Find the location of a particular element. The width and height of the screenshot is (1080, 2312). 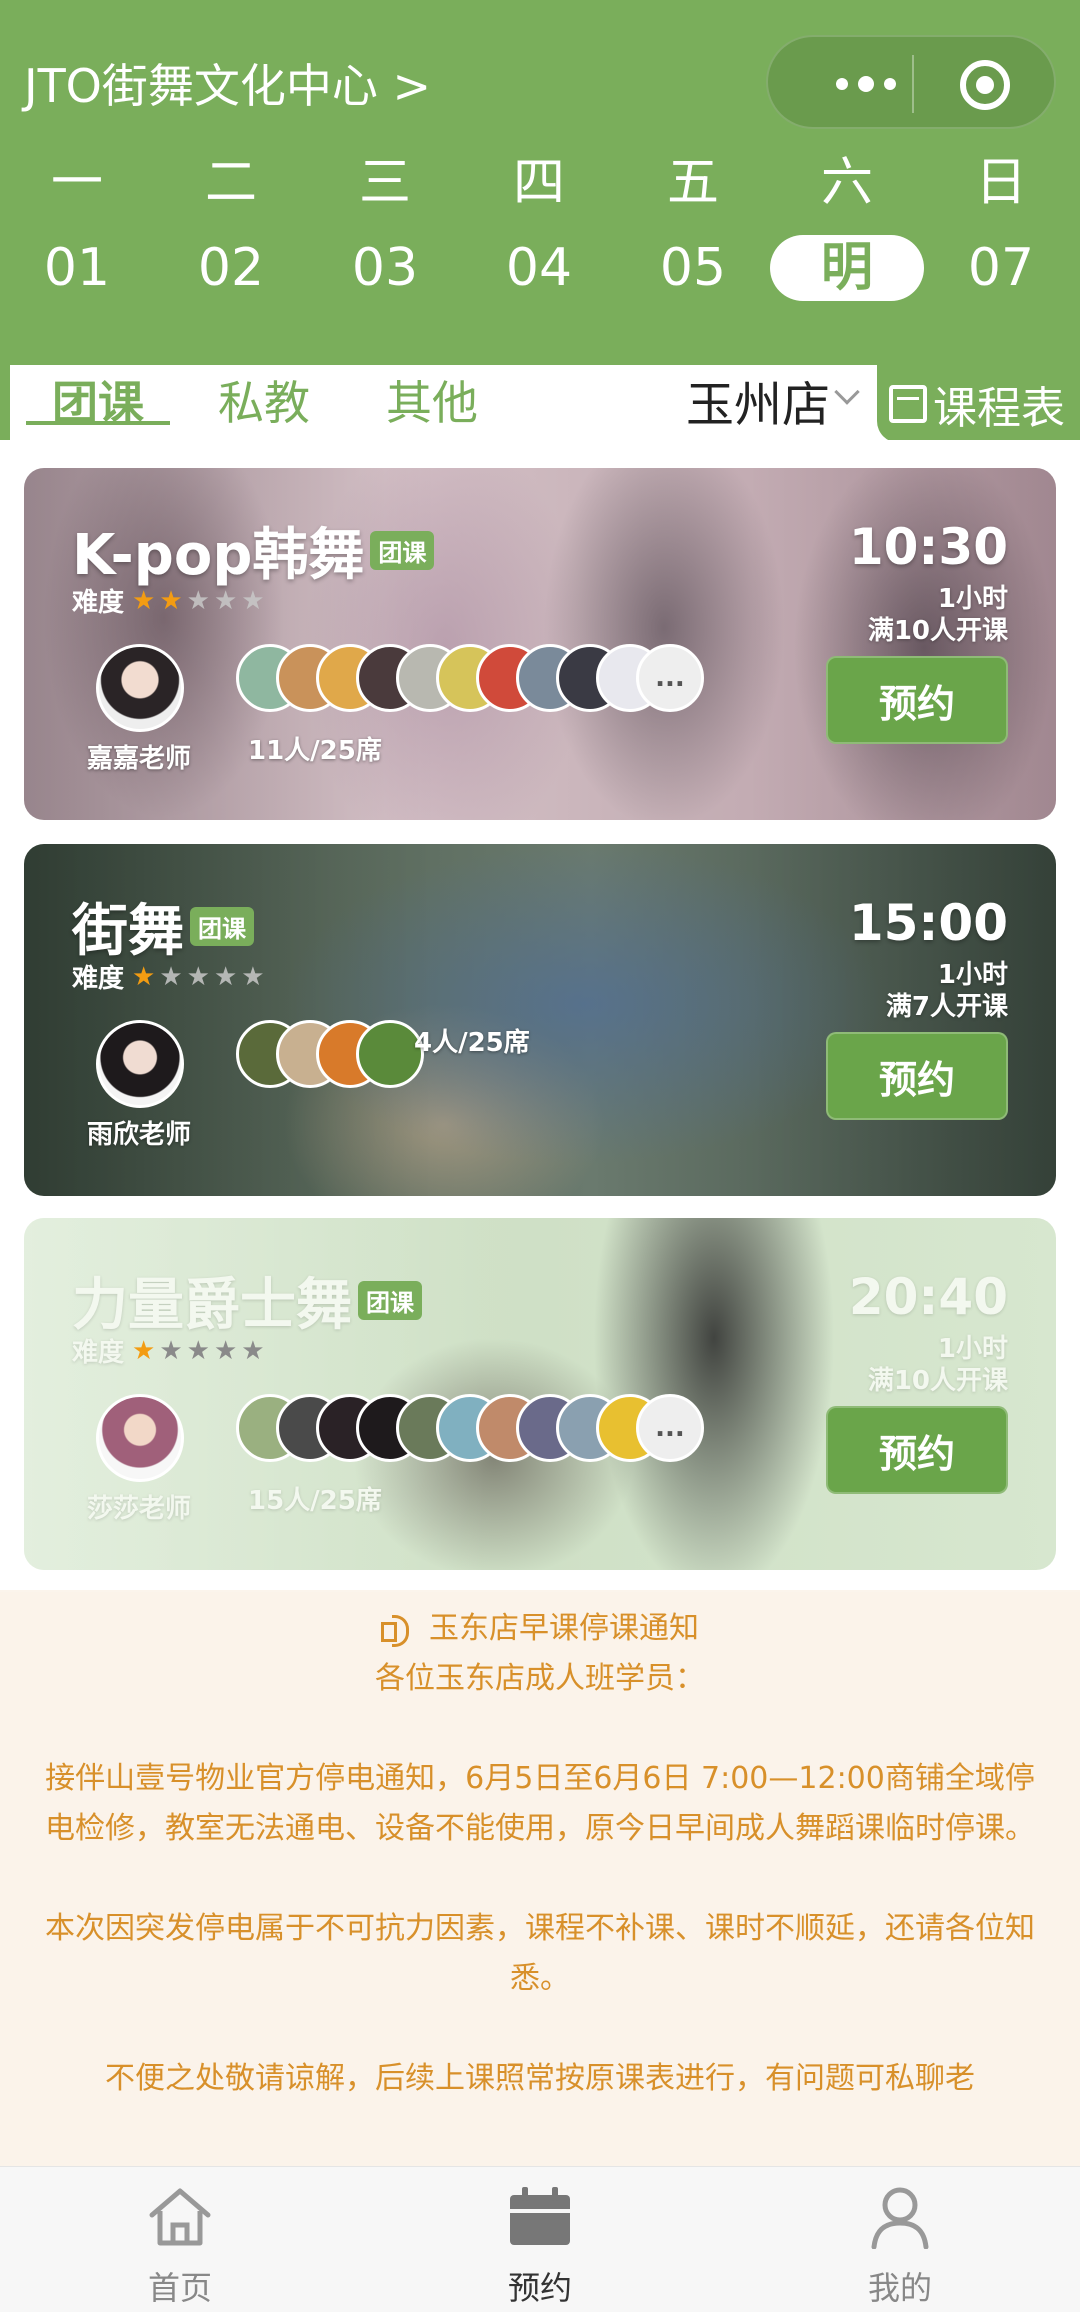

course-title: K-pop韩舞 团课 is located at coordinates (253, 550).